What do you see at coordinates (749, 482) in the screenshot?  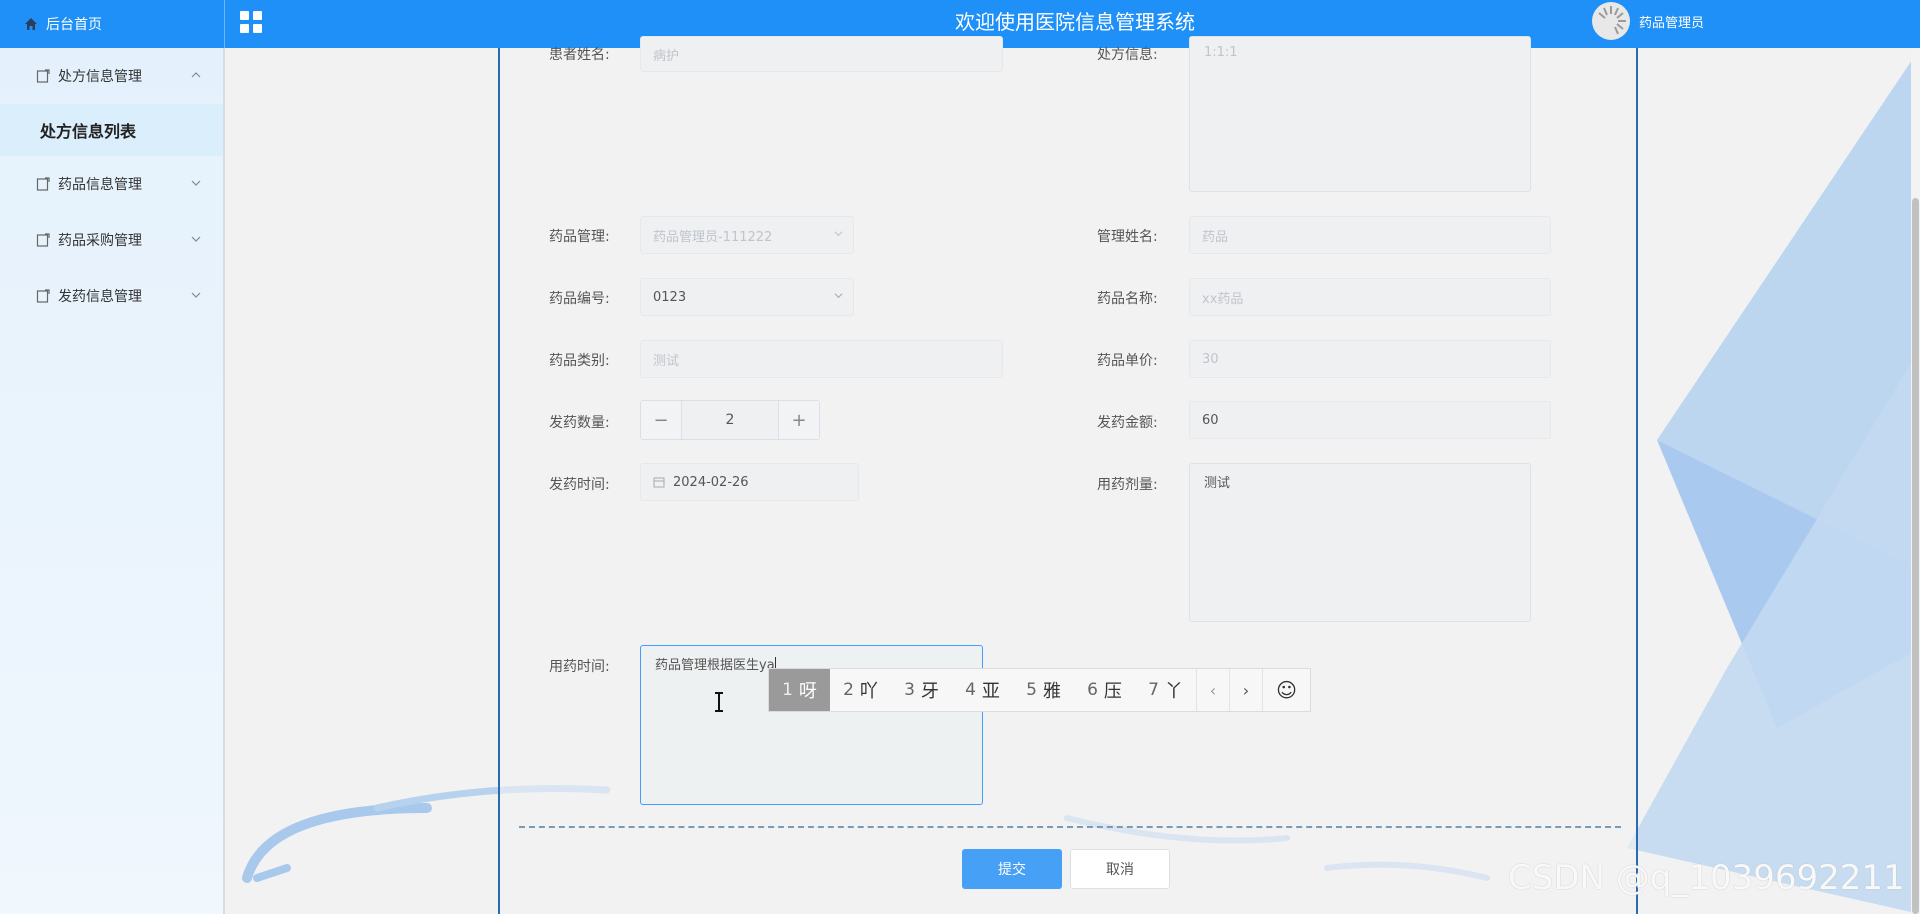 I see `dispense-date-picker: 2024-02-26` at bounding box center [749, 482].